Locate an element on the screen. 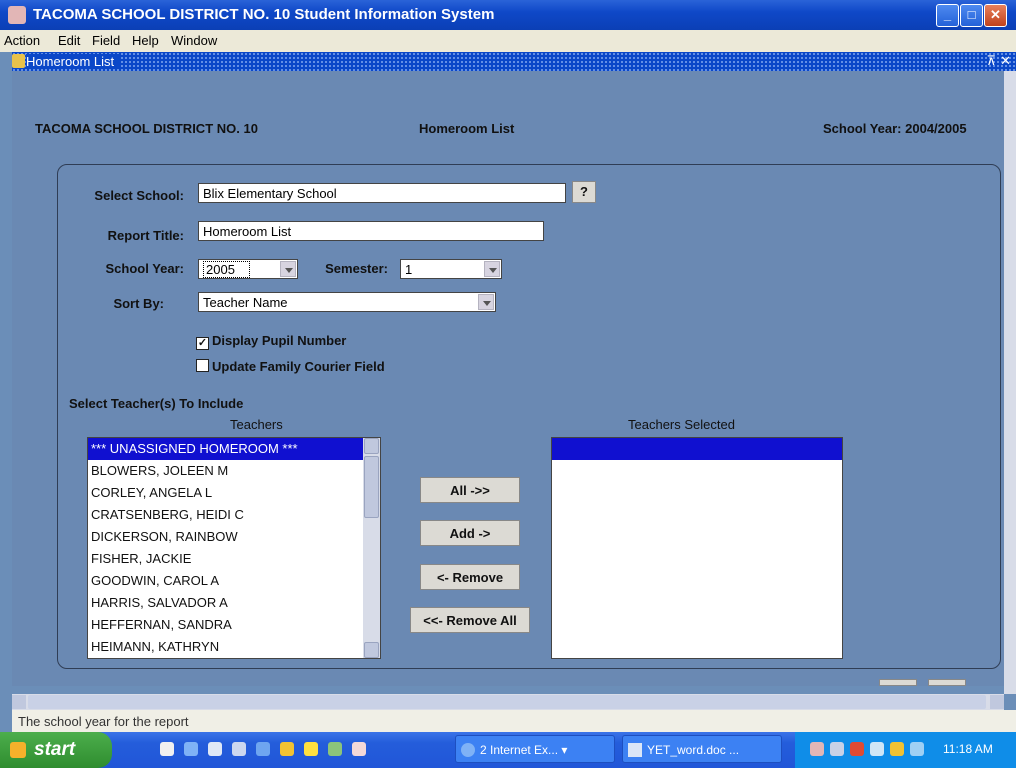 This screenshot has height=768, width=1016. tray-icon-app is located at coordinates (817, 749).